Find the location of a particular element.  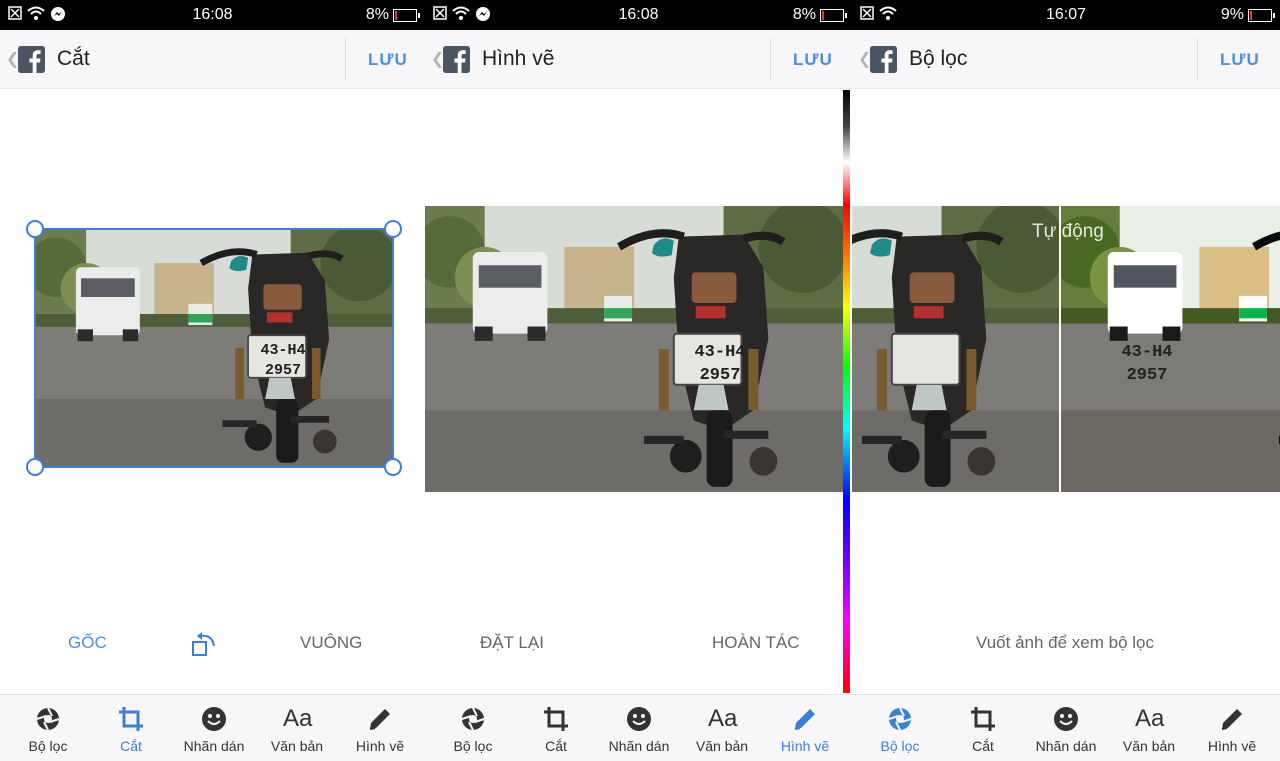

filter-hint-row: Vuốt ảnh để xem bộ lọc is located at coordinates (1066, 646).